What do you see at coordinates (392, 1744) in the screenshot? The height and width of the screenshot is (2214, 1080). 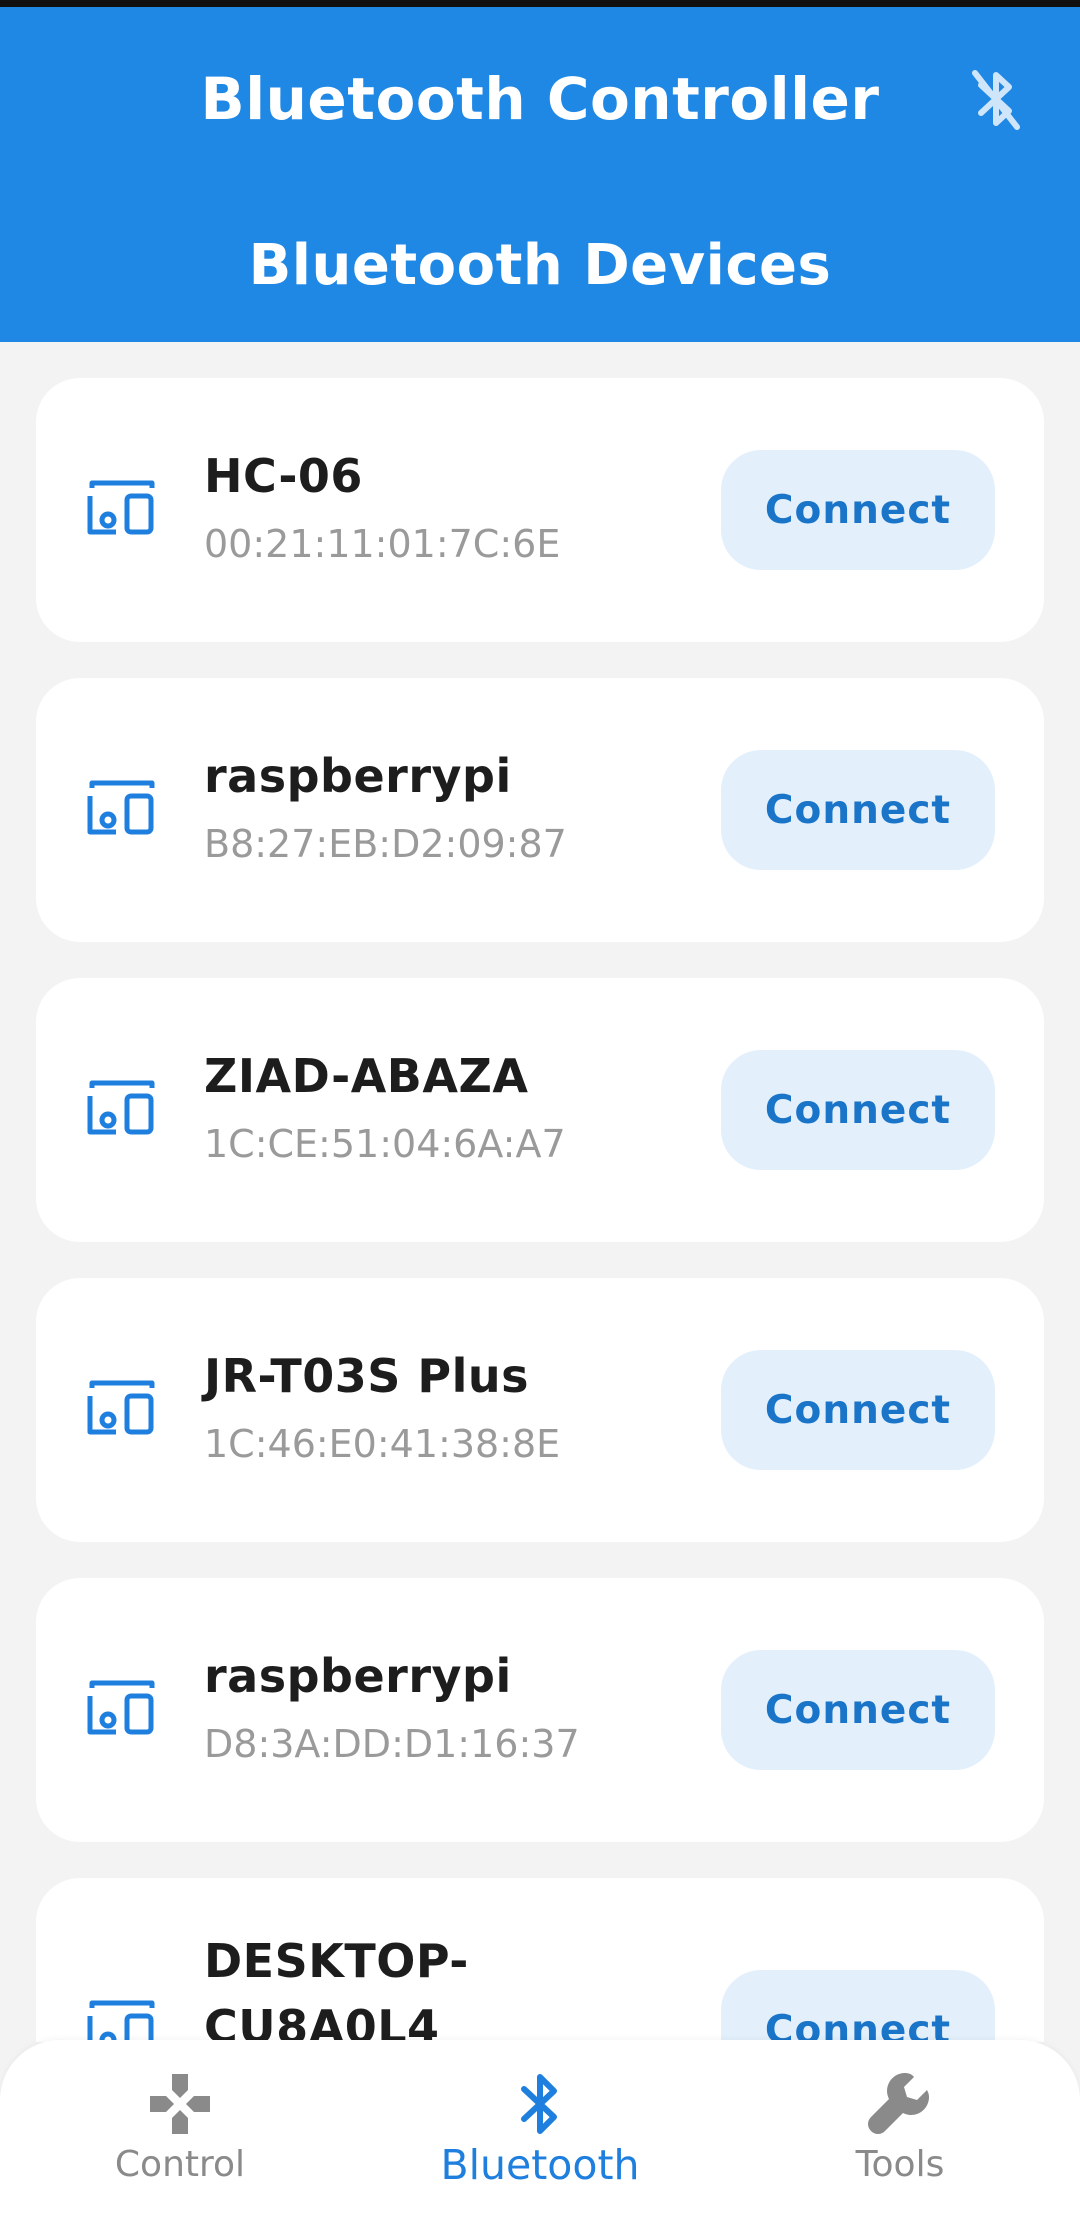 I see `device-address: D8:3A:DD:D1:16:37` at bounding box center [392, 1744].